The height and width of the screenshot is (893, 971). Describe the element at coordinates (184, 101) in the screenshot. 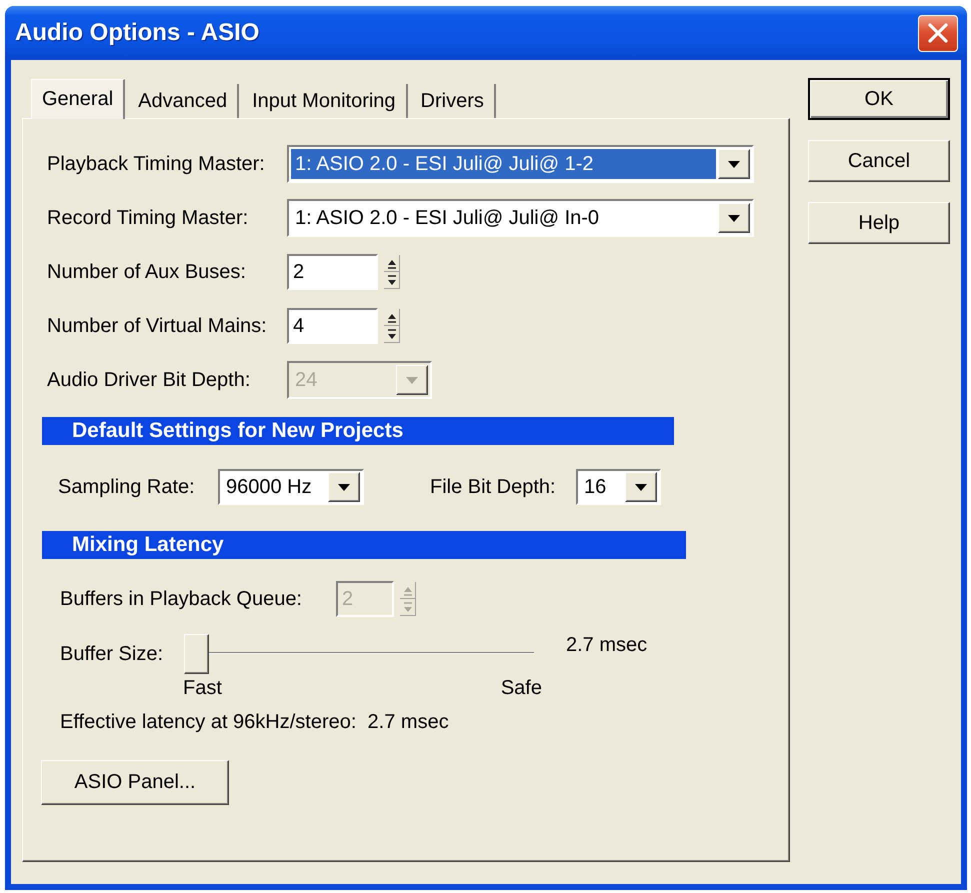

I see `tab: Advanced` at that location.